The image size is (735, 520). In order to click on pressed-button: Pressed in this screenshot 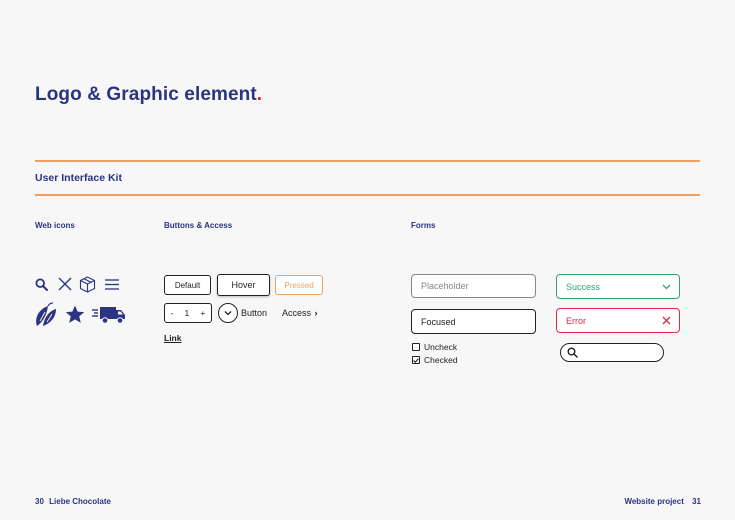, I will do `click(299, 285)`.